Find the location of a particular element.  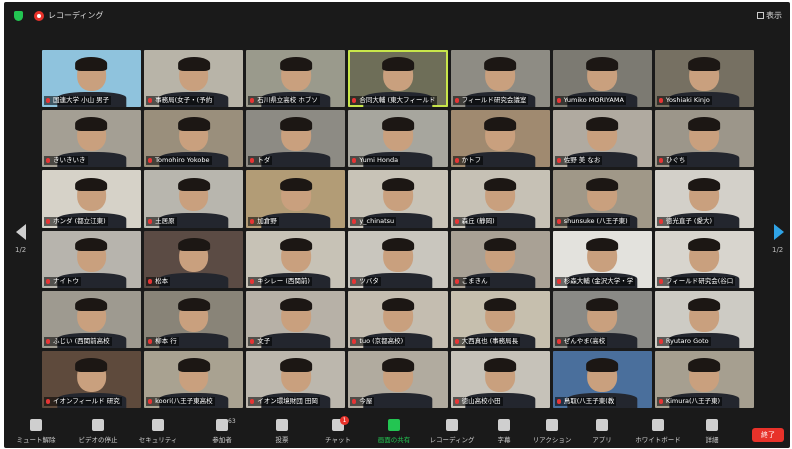

participant-tile: 石川県立高校 ホブソ is located at coordinates (296, 79).